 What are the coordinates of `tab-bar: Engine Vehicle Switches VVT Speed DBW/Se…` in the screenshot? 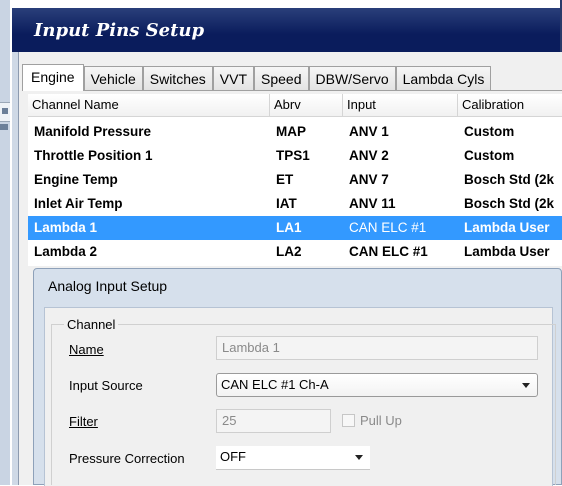 It's located at (257, 77).